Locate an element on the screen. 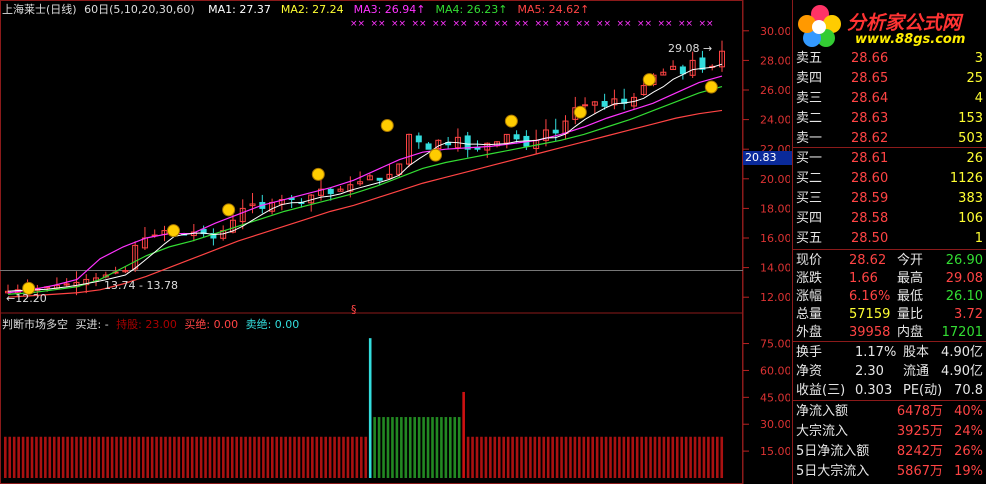 Image resolution: width=986 pixels, height=484 pixels. indicator-bar-buy is located at coordinates (370, 408).